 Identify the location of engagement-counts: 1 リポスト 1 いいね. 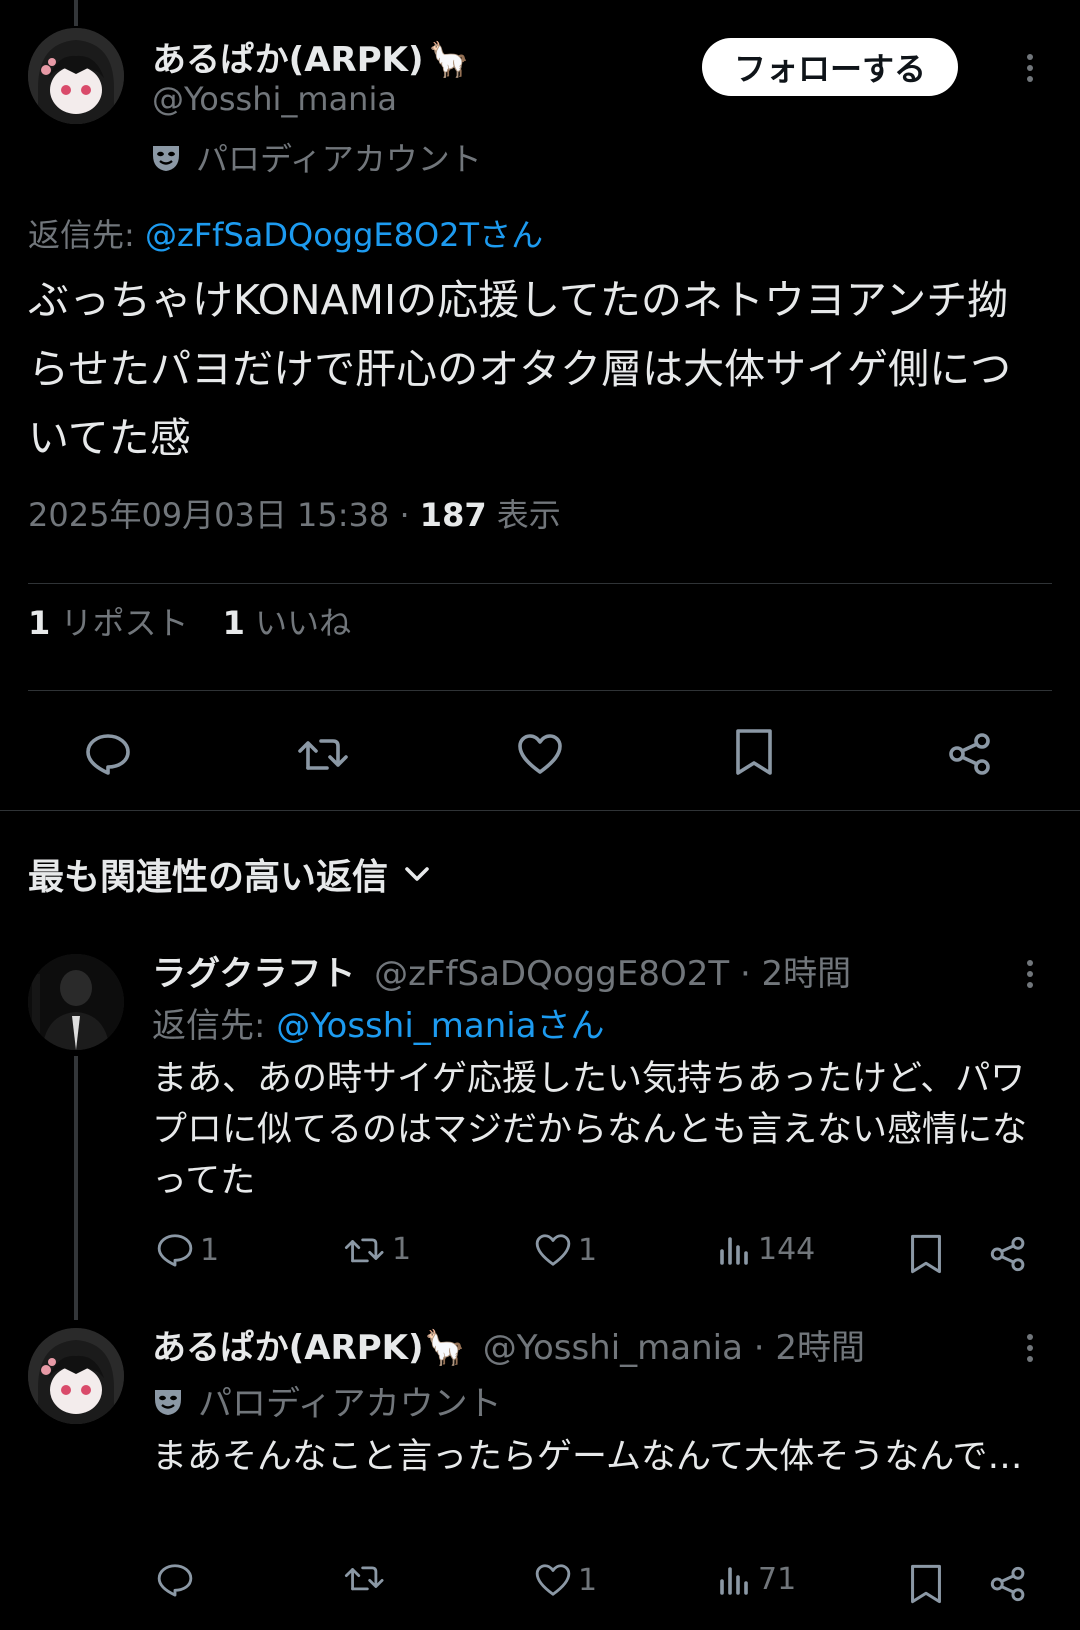
(189, 621).